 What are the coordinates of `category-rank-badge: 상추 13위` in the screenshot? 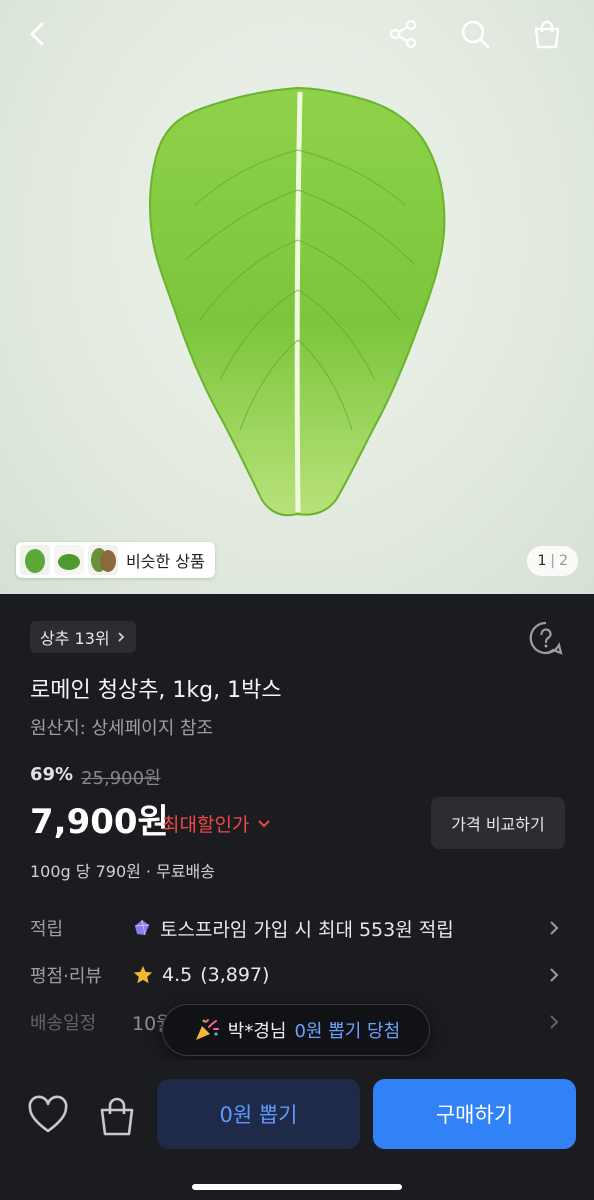 It's located at (83, 637).